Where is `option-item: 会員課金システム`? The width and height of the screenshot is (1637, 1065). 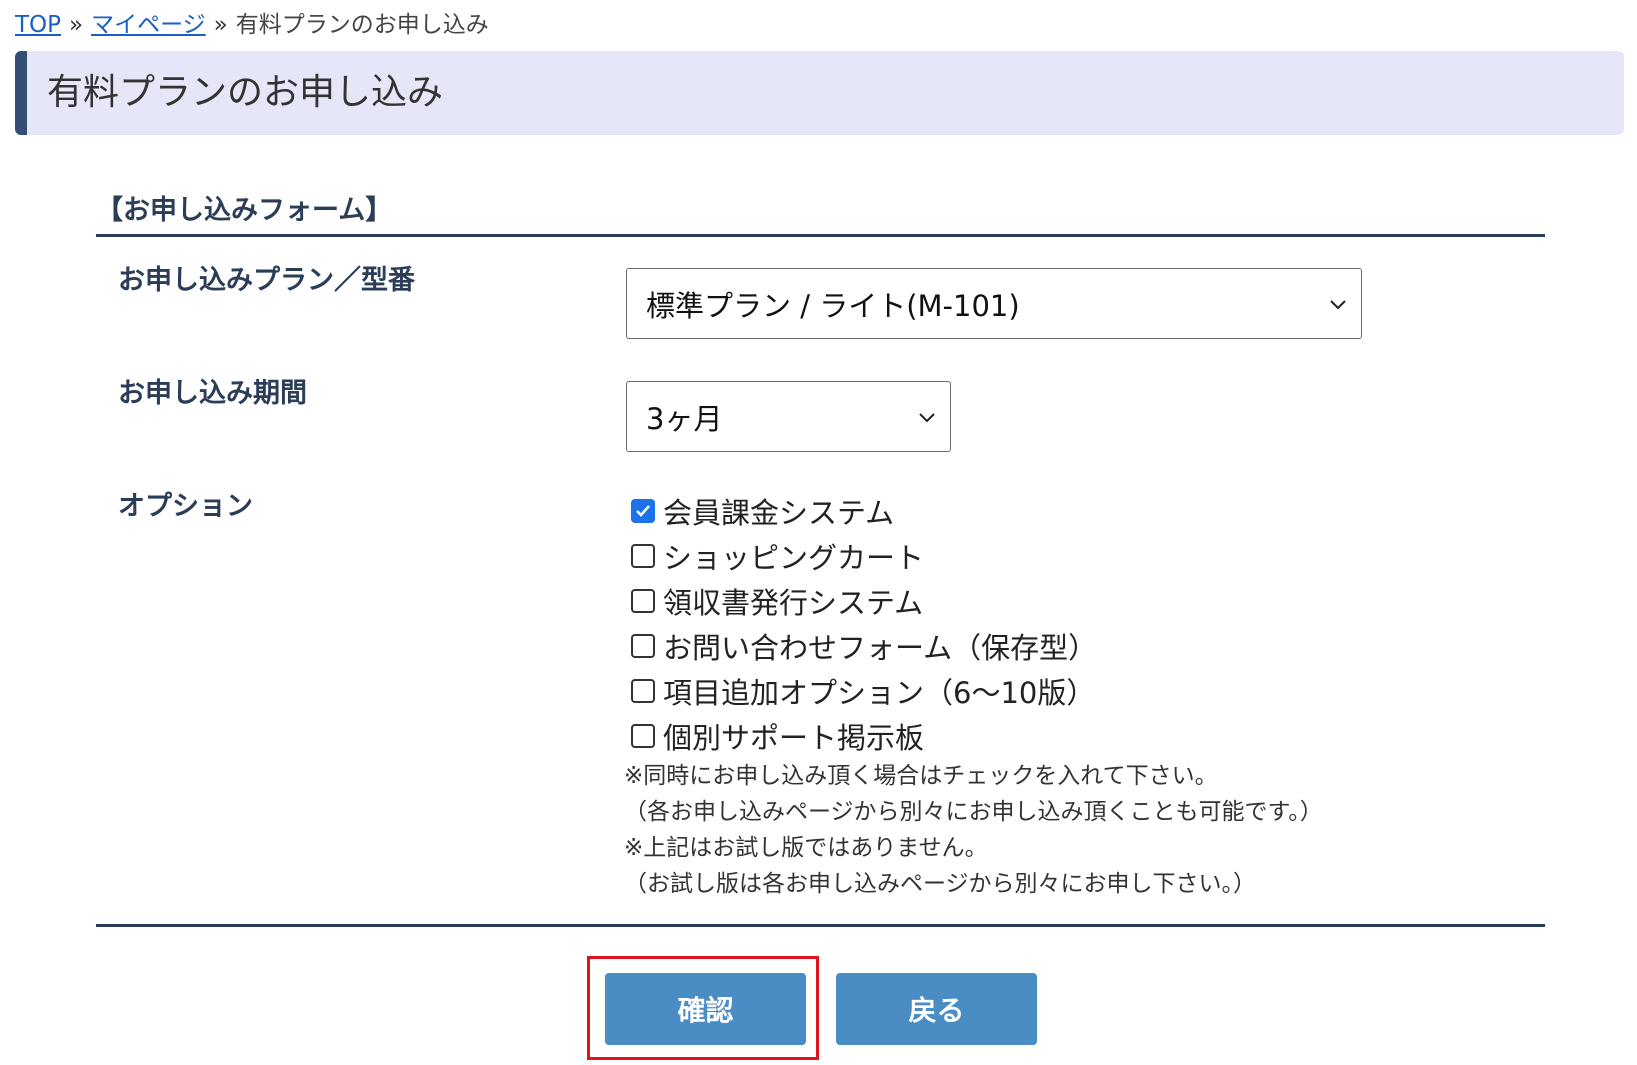 option-item: 会員課金システム is located at coordinates (864, 510).